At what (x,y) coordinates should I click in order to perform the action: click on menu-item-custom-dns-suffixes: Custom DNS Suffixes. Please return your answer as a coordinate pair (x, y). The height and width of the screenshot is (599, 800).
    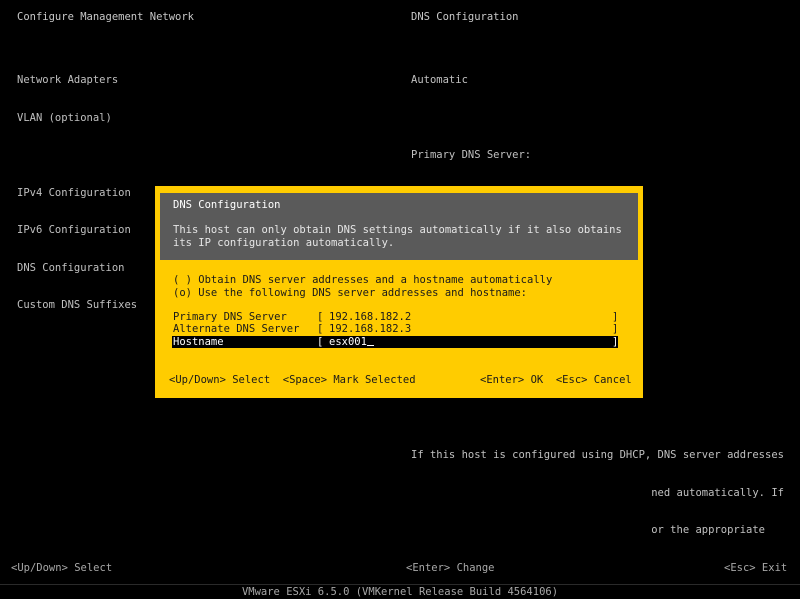
    Looking at the image, I should click on (77, 305).